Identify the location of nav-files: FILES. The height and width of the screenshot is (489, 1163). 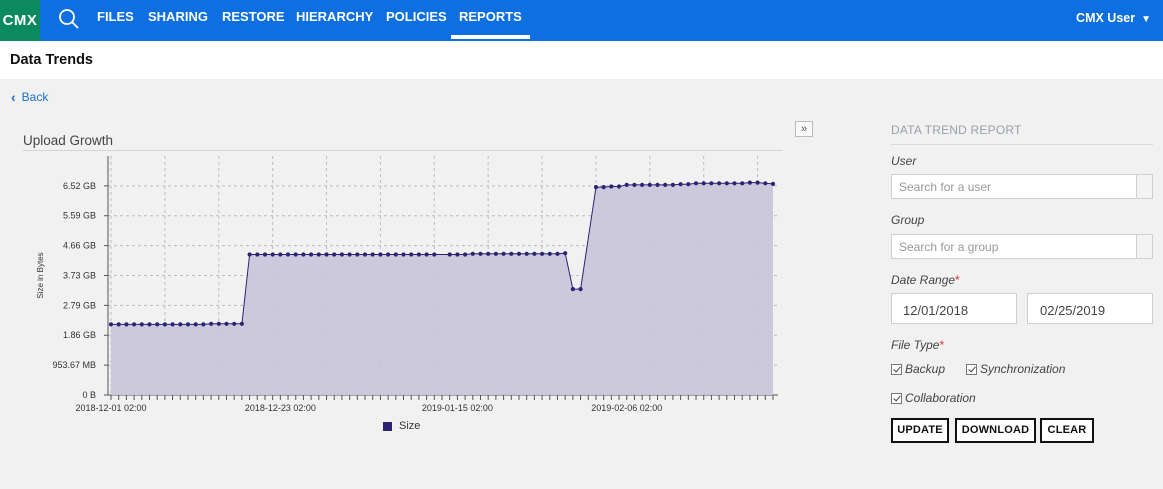
(115, 20).